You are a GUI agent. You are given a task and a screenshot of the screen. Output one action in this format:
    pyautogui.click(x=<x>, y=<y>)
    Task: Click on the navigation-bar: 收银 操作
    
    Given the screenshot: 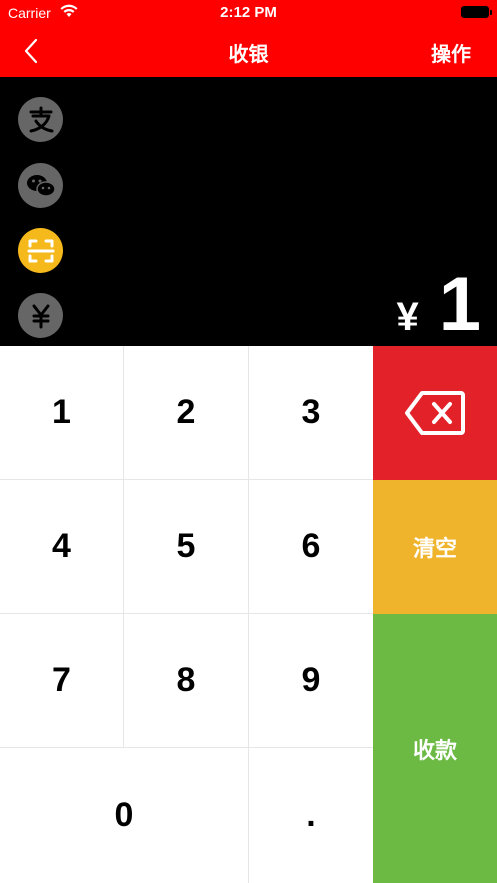 What is the action you would take?
    pyautogui.click(x=248, y=51)
    